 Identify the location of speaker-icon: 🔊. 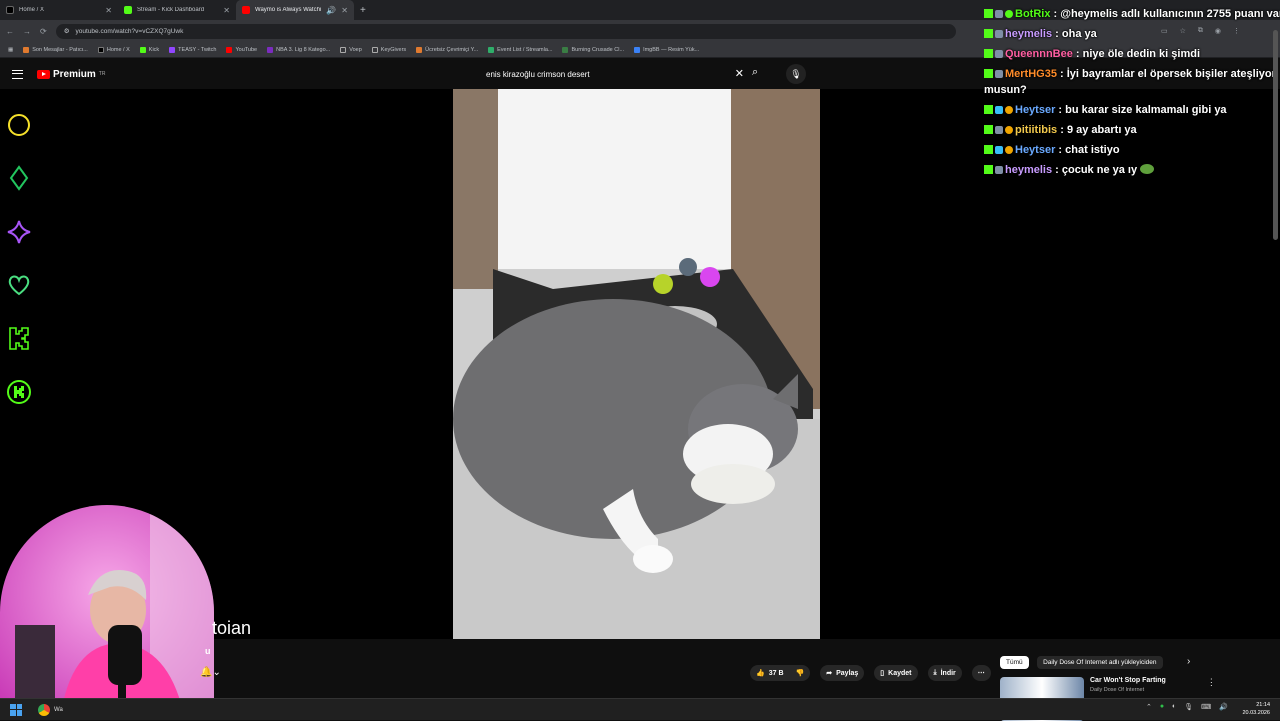
(331, 10).